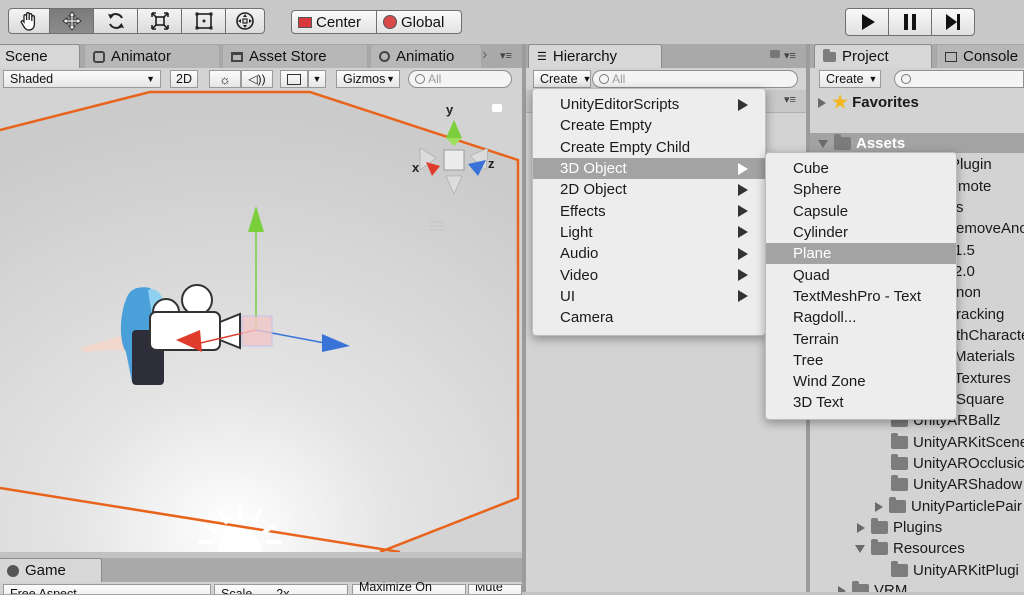 This screenshot has height=595, width=1024. What do you see at coordinates (960, 207) in the screenshot?
I see `project-row-partial: s` at bounding box center [960, 207].